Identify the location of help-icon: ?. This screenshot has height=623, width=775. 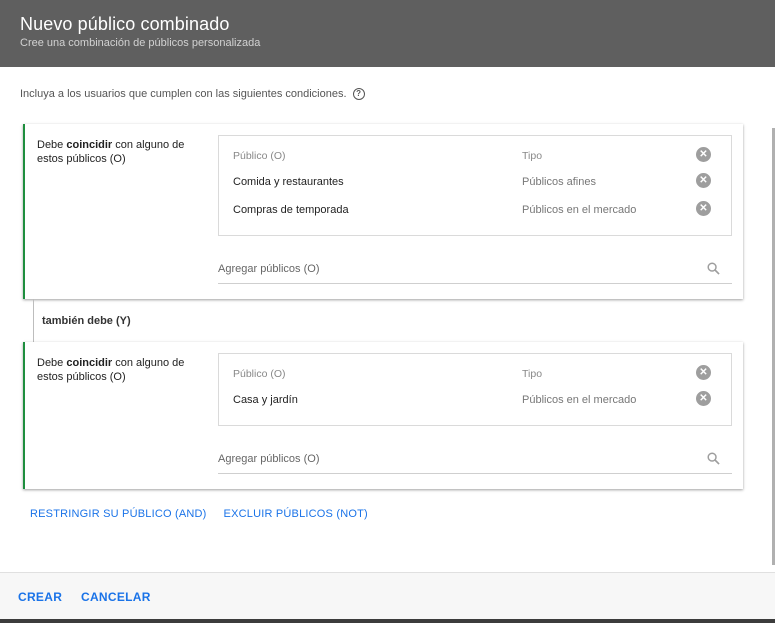
(358, 94).